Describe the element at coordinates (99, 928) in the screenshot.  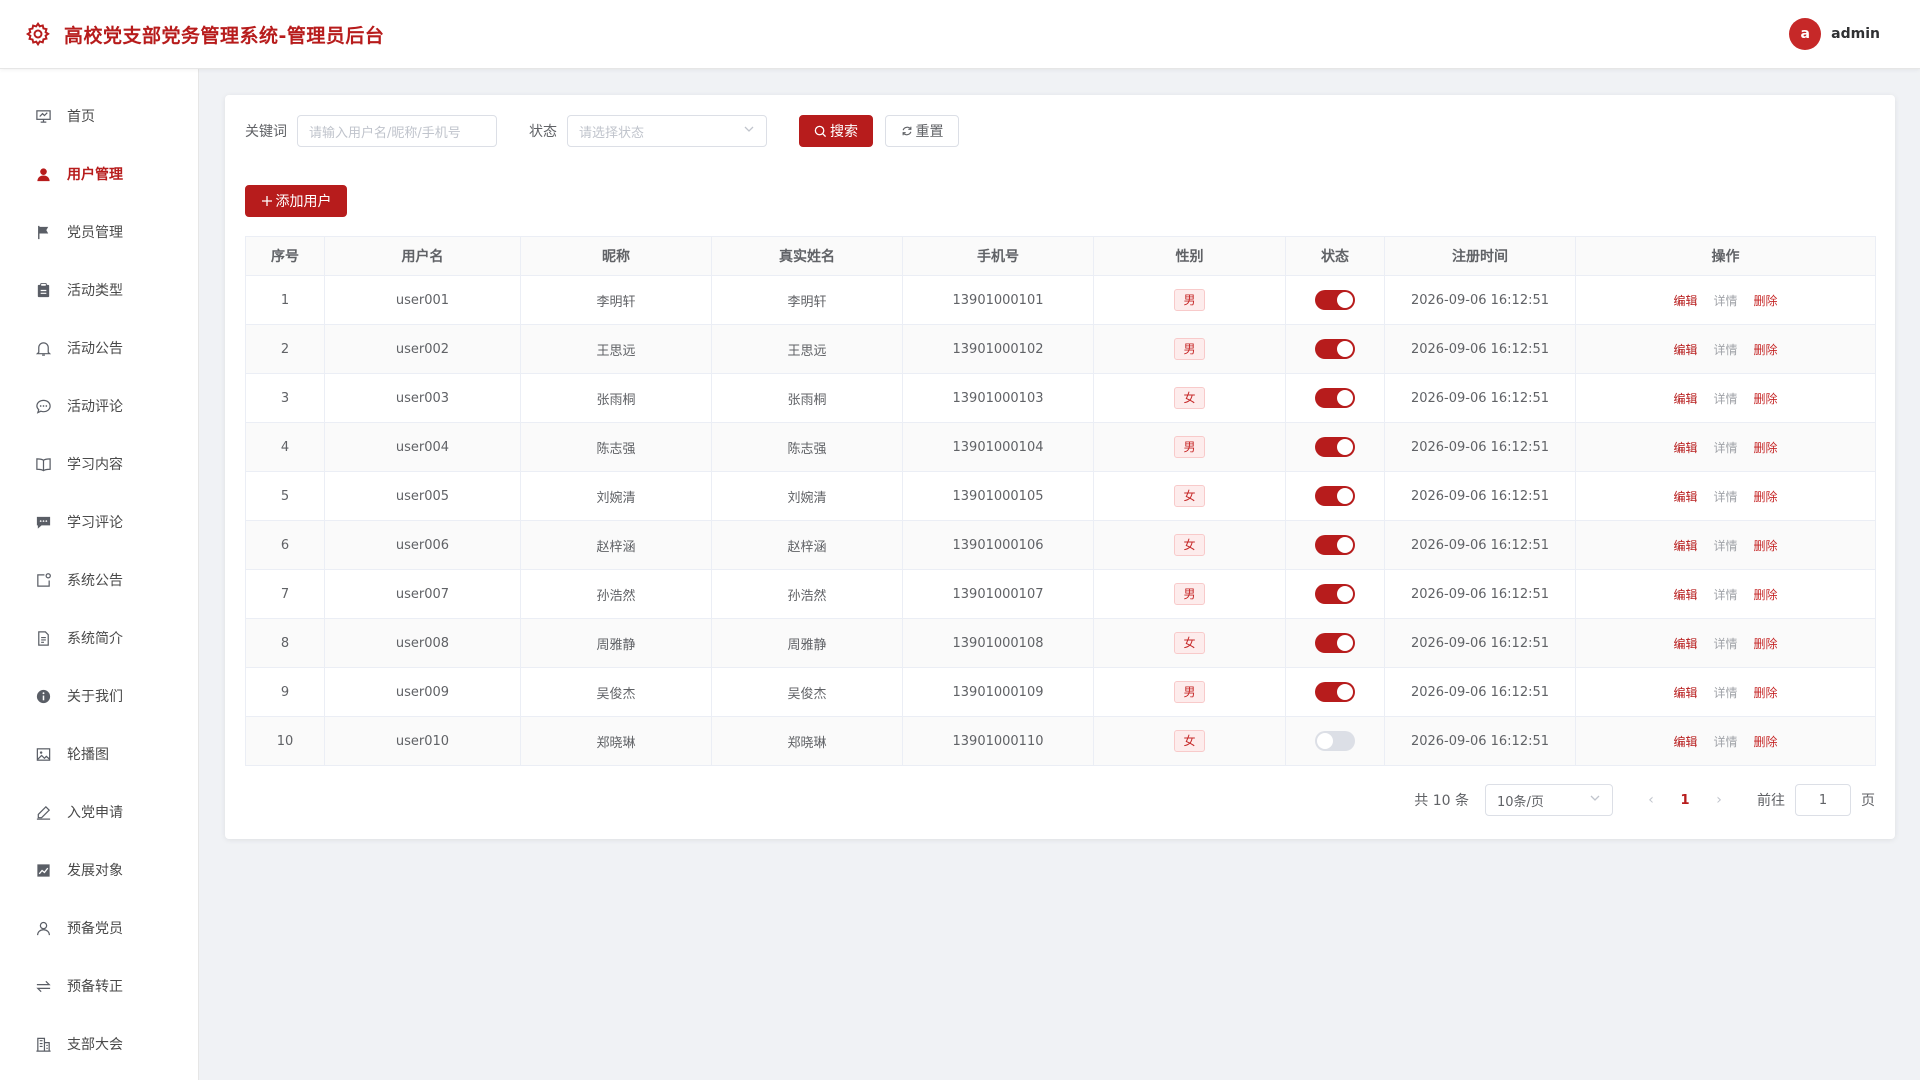
I see `sidebar-item: 预备党员` at that location.